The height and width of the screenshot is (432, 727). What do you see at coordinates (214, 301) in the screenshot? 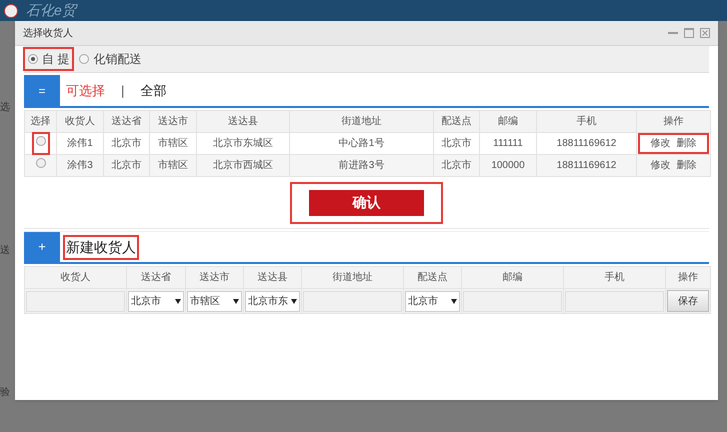
I see `dropdown-field: 市辖区` at bounding box center [214, 301].